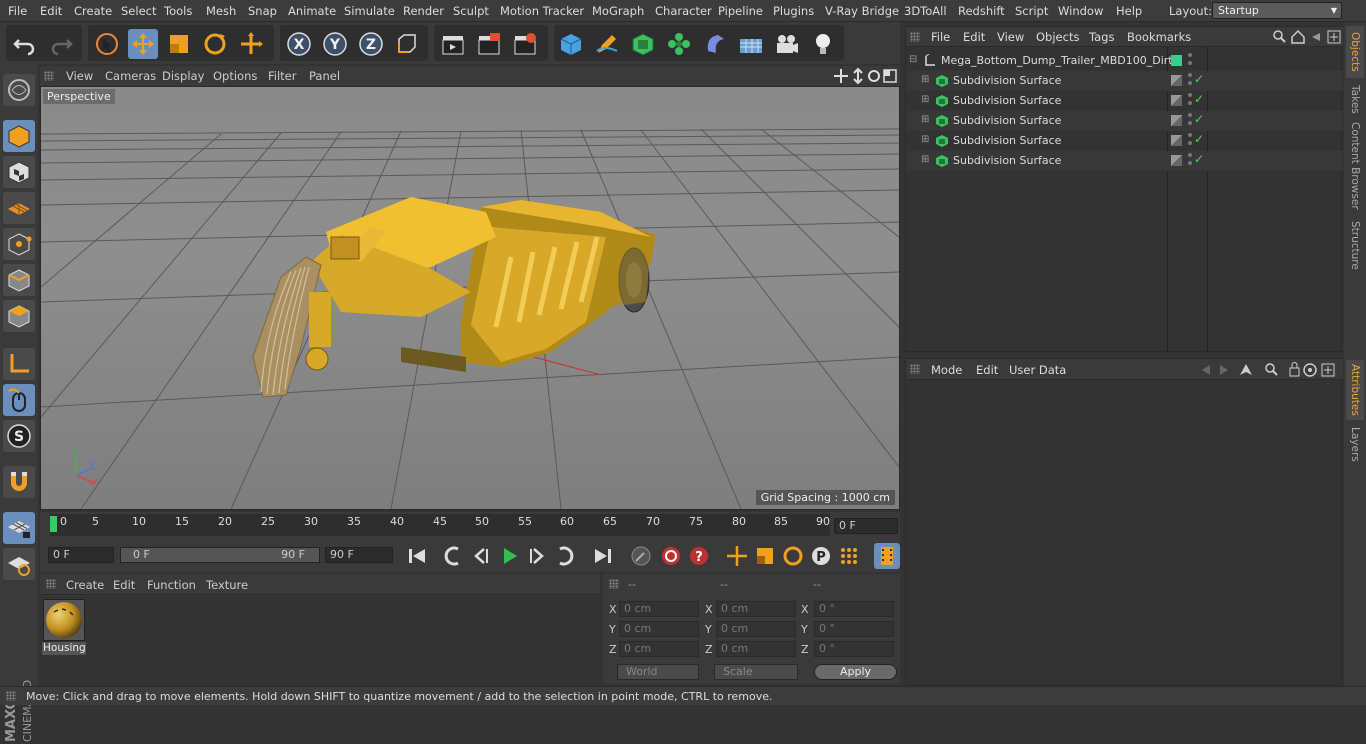  Describe the element at coordinates (19, 208) in the screenshot. I see `workplane-mode-button` at that location.